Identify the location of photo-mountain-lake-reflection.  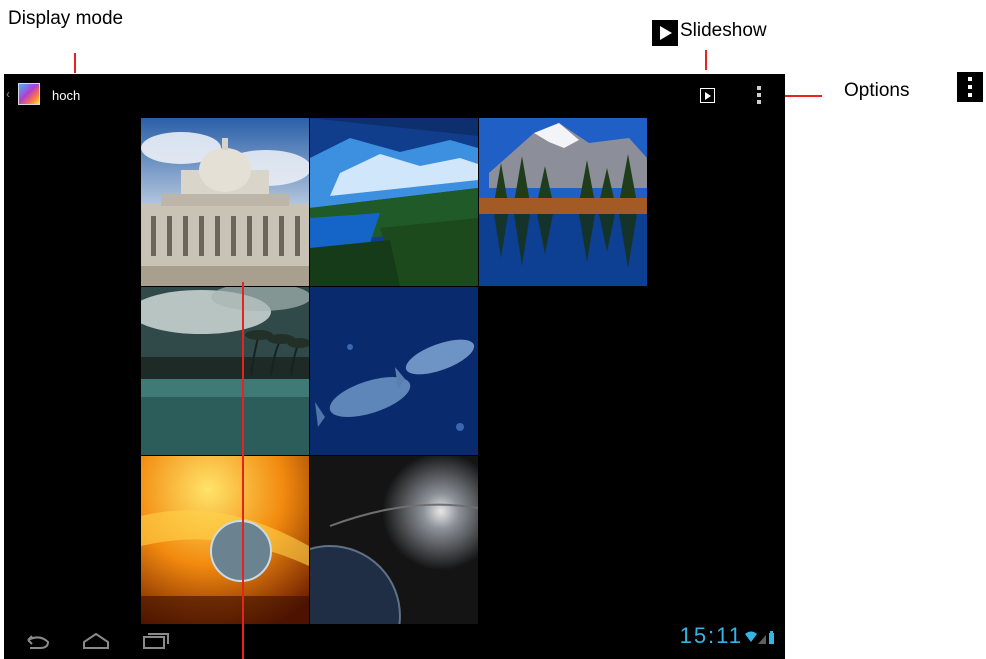
(563, 202).